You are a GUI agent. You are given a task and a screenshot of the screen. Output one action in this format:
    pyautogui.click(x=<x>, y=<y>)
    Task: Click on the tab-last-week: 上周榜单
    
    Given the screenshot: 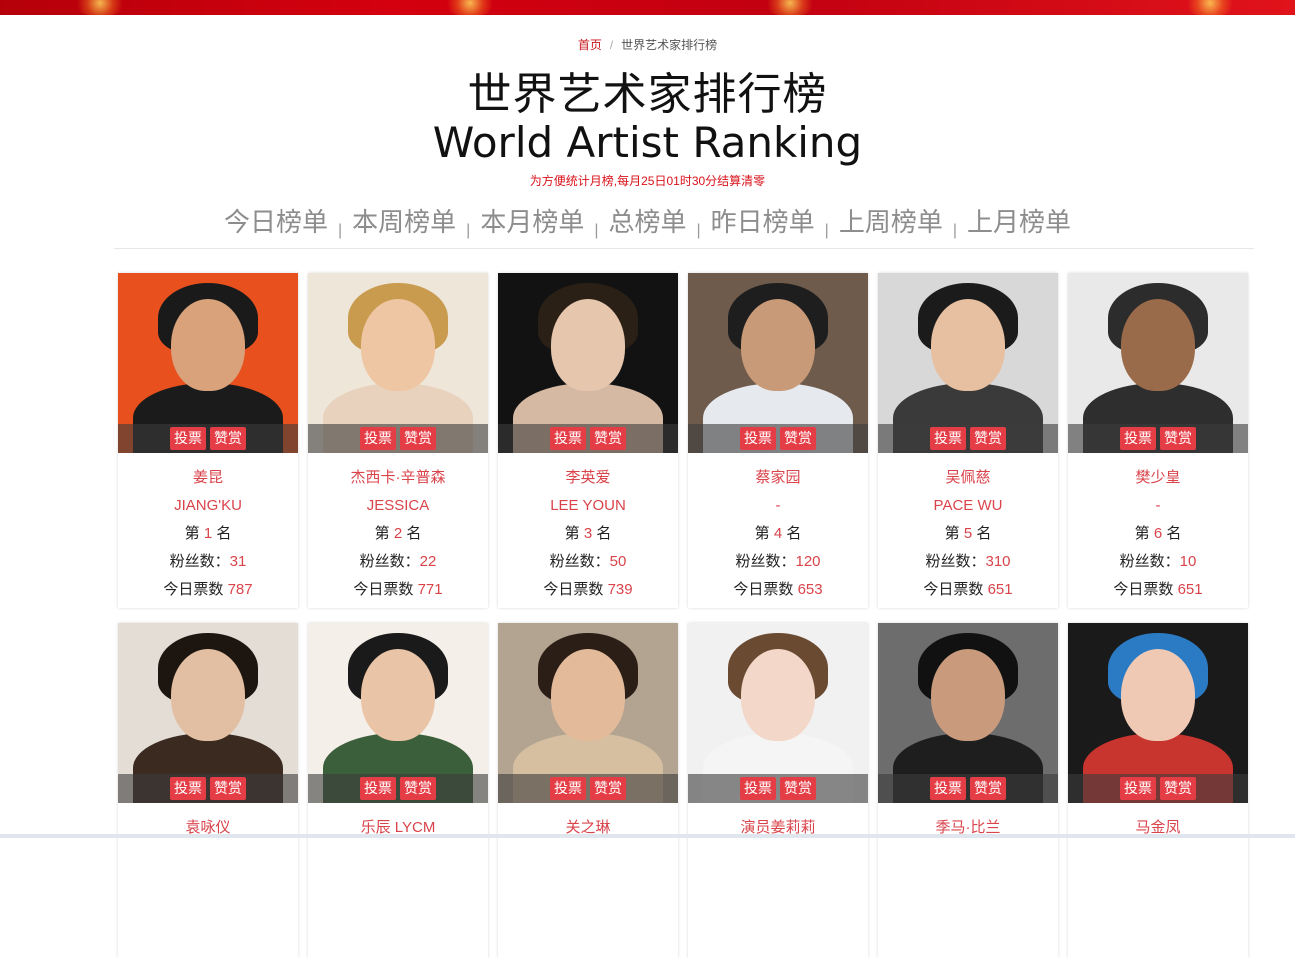 What is the action you would take?
    pyautogui.click(x=891, y=222)
    